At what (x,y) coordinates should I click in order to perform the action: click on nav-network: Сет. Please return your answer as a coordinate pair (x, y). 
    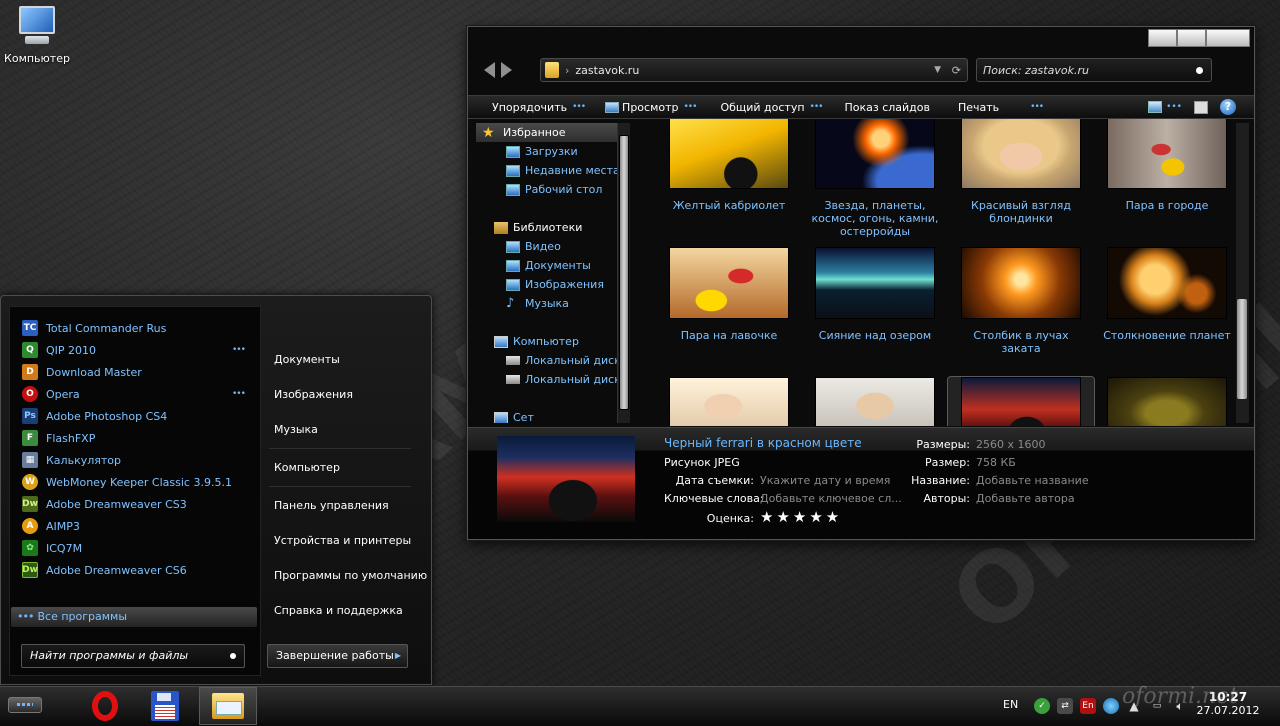
    Looking at the image, I should click on (553, 415).